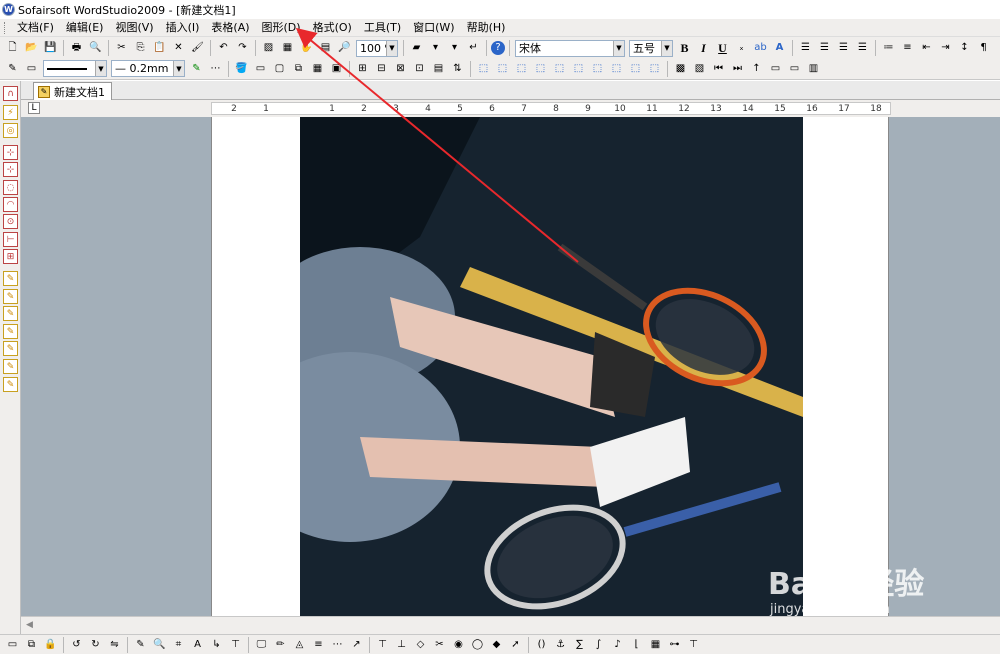  Describe the element at coordinates (95, 644) in the screenshot. I see `rotate-right-icon: ↻` at that location.